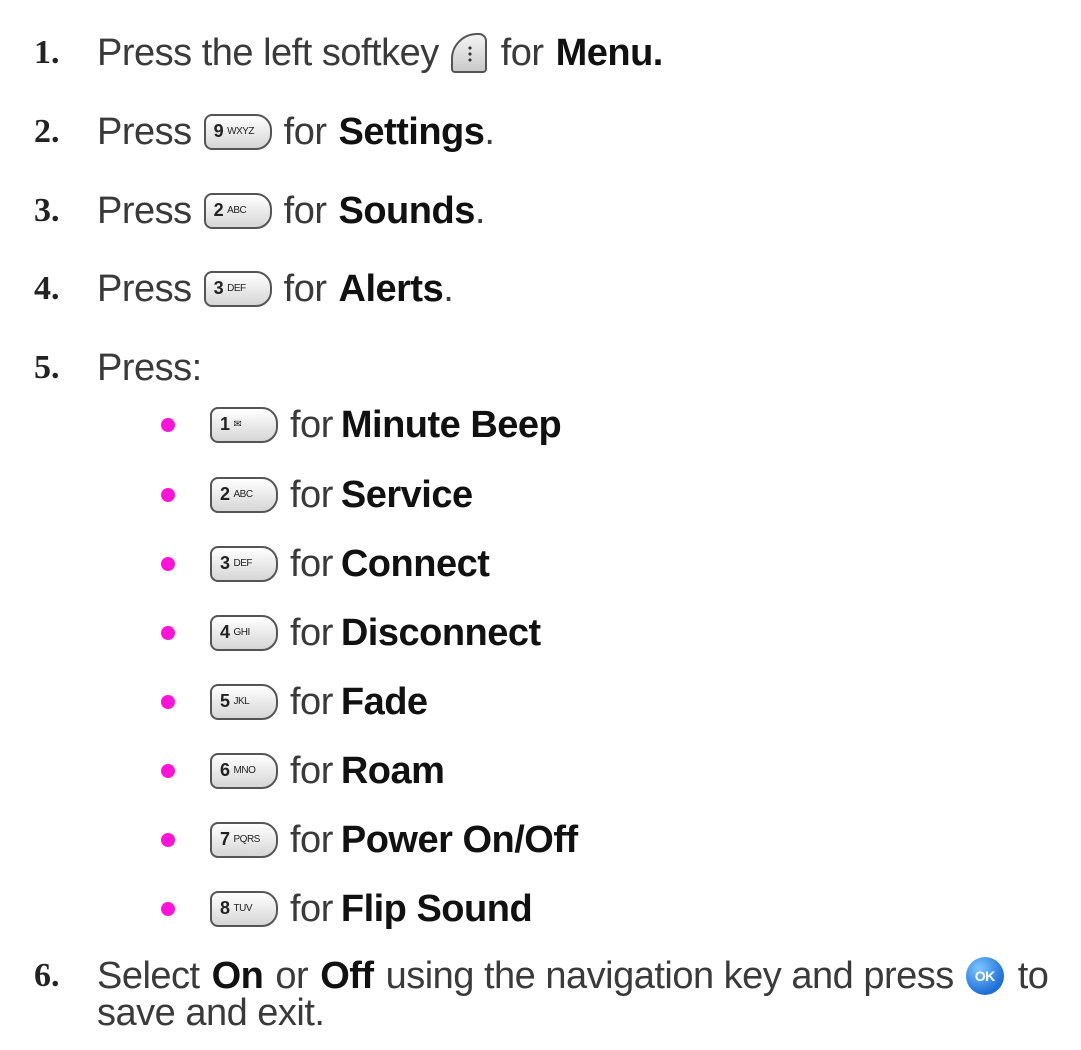  What do you see at coordinates (540, 564) in the screenshot?
I see `list-item: 3 DEF for Connect` at bounding box center [540, 564].